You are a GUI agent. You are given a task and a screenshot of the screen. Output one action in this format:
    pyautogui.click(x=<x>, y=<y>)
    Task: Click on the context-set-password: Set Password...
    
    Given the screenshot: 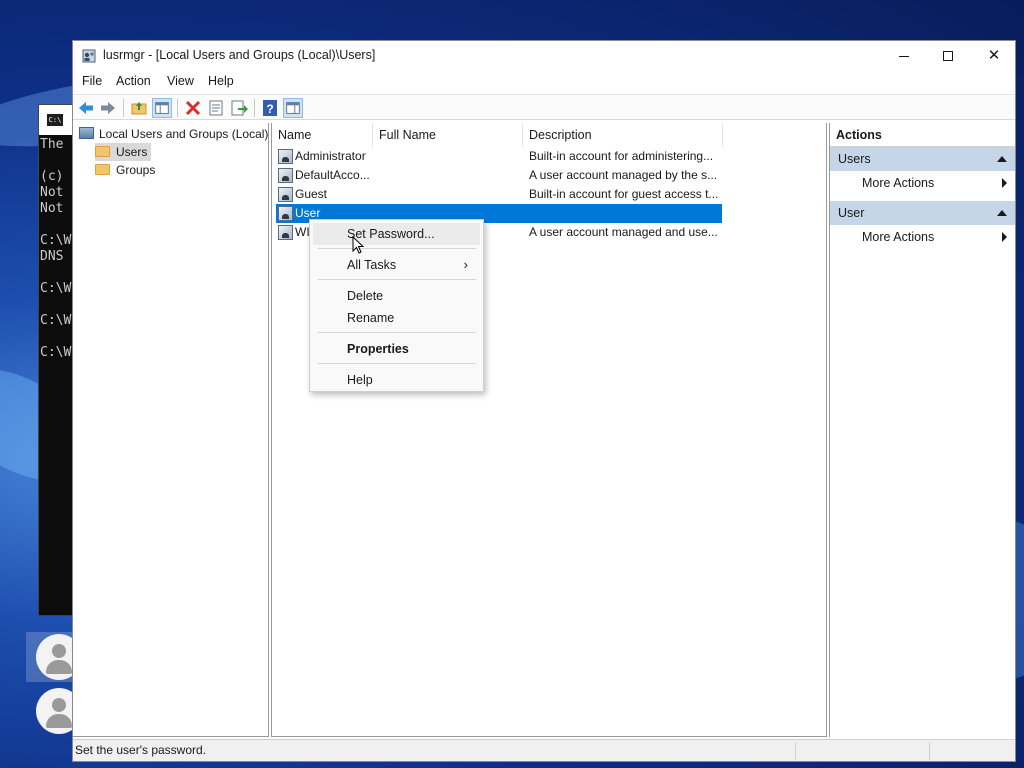 What is the action you would take?
    pyautogui.click(x=396, y=234)
    